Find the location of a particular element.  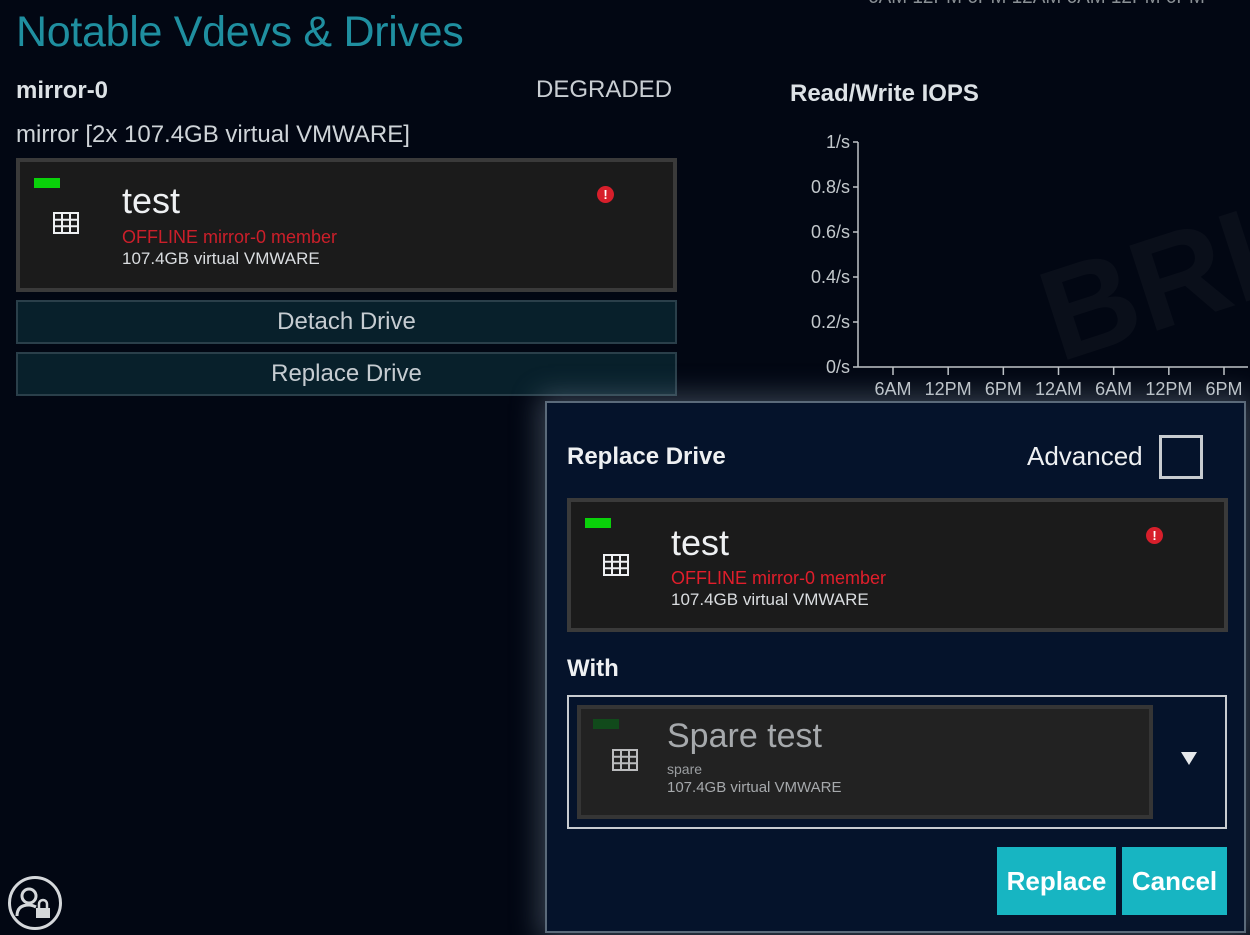

detach-drive-button: Detach Drive is located at coordinates (346, 322).